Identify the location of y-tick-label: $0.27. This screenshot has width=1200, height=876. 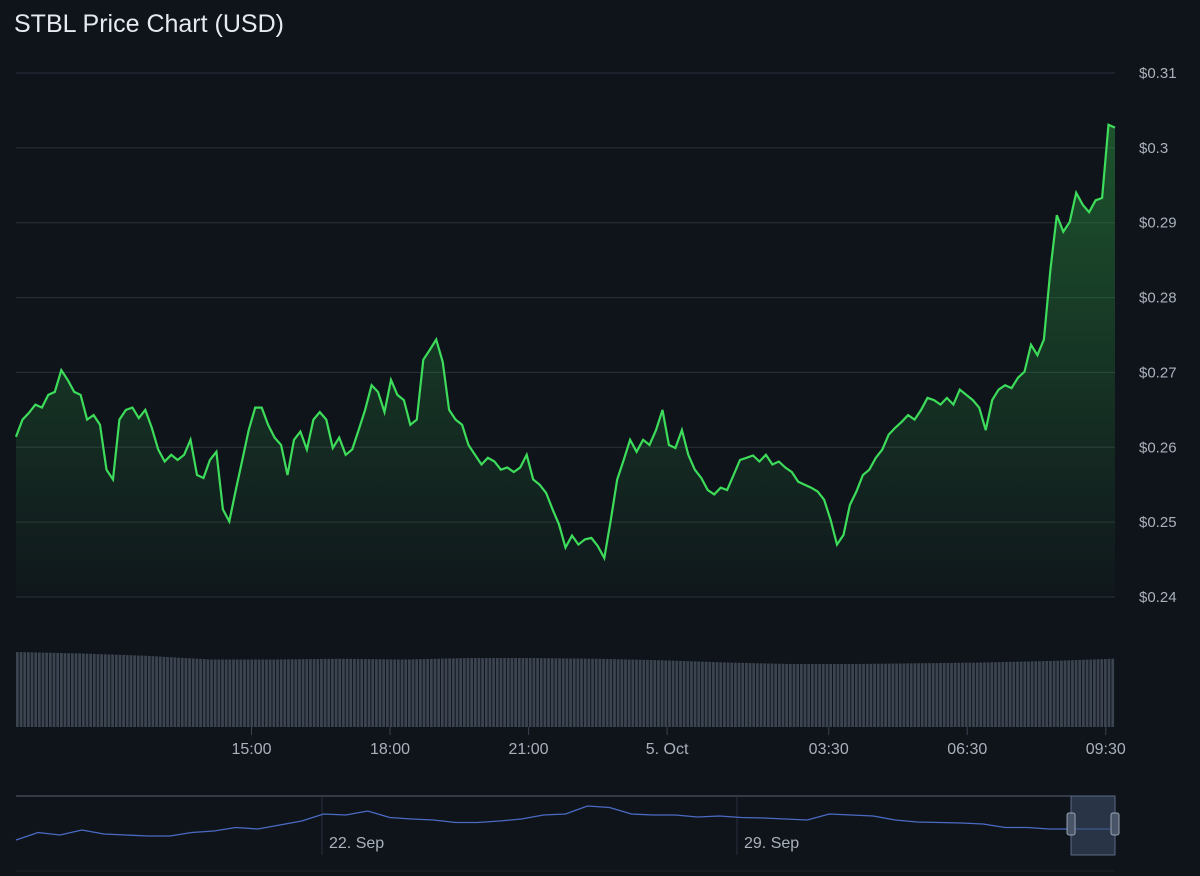
(1158, 372).